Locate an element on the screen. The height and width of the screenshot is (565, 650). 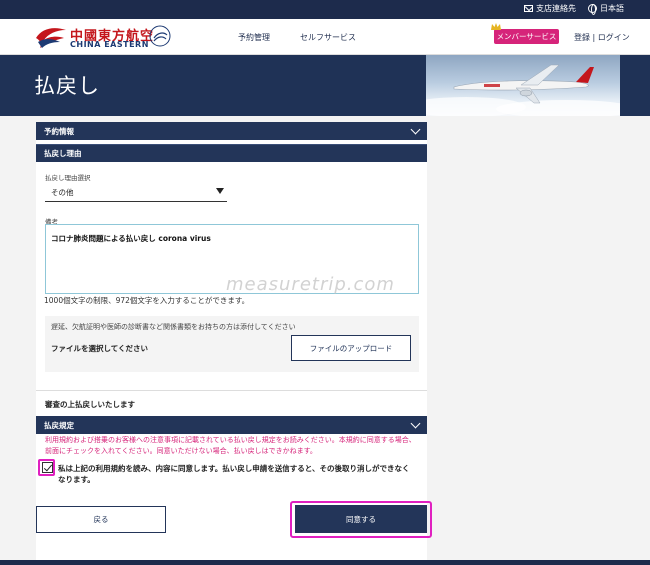
refund-reason-title: 払戻し理由 is located at coordinates (63, 153).